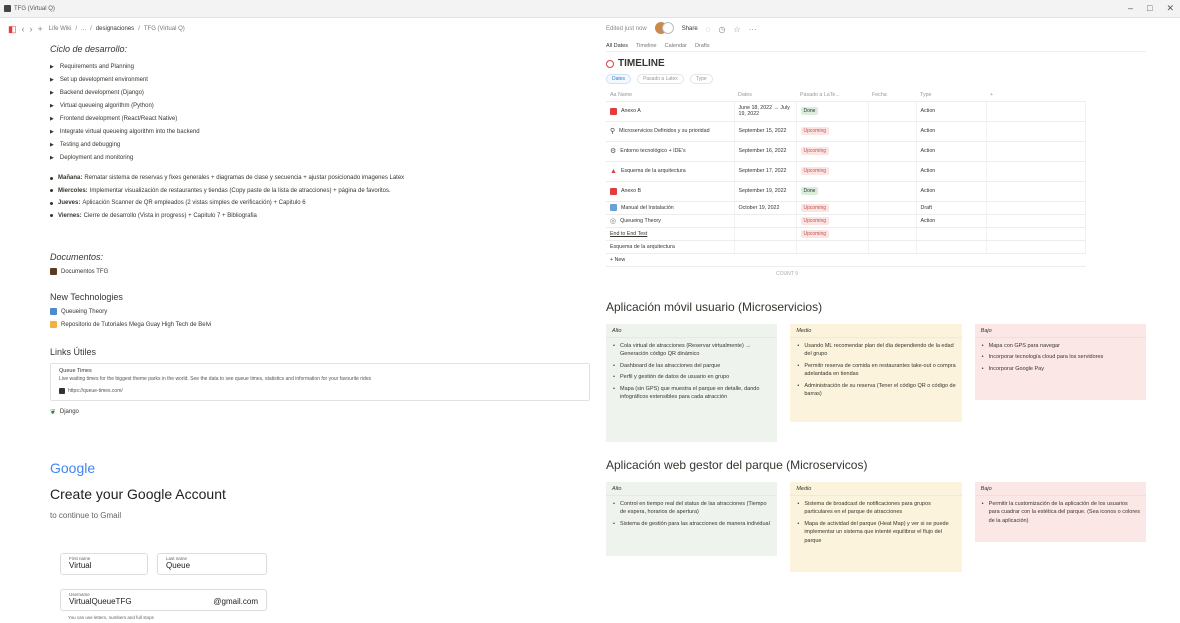  What do you see at coordinates (104, 564) in the screenshot?
I see `first-name-field: First name Virtual` at bounding box center [104, 564].